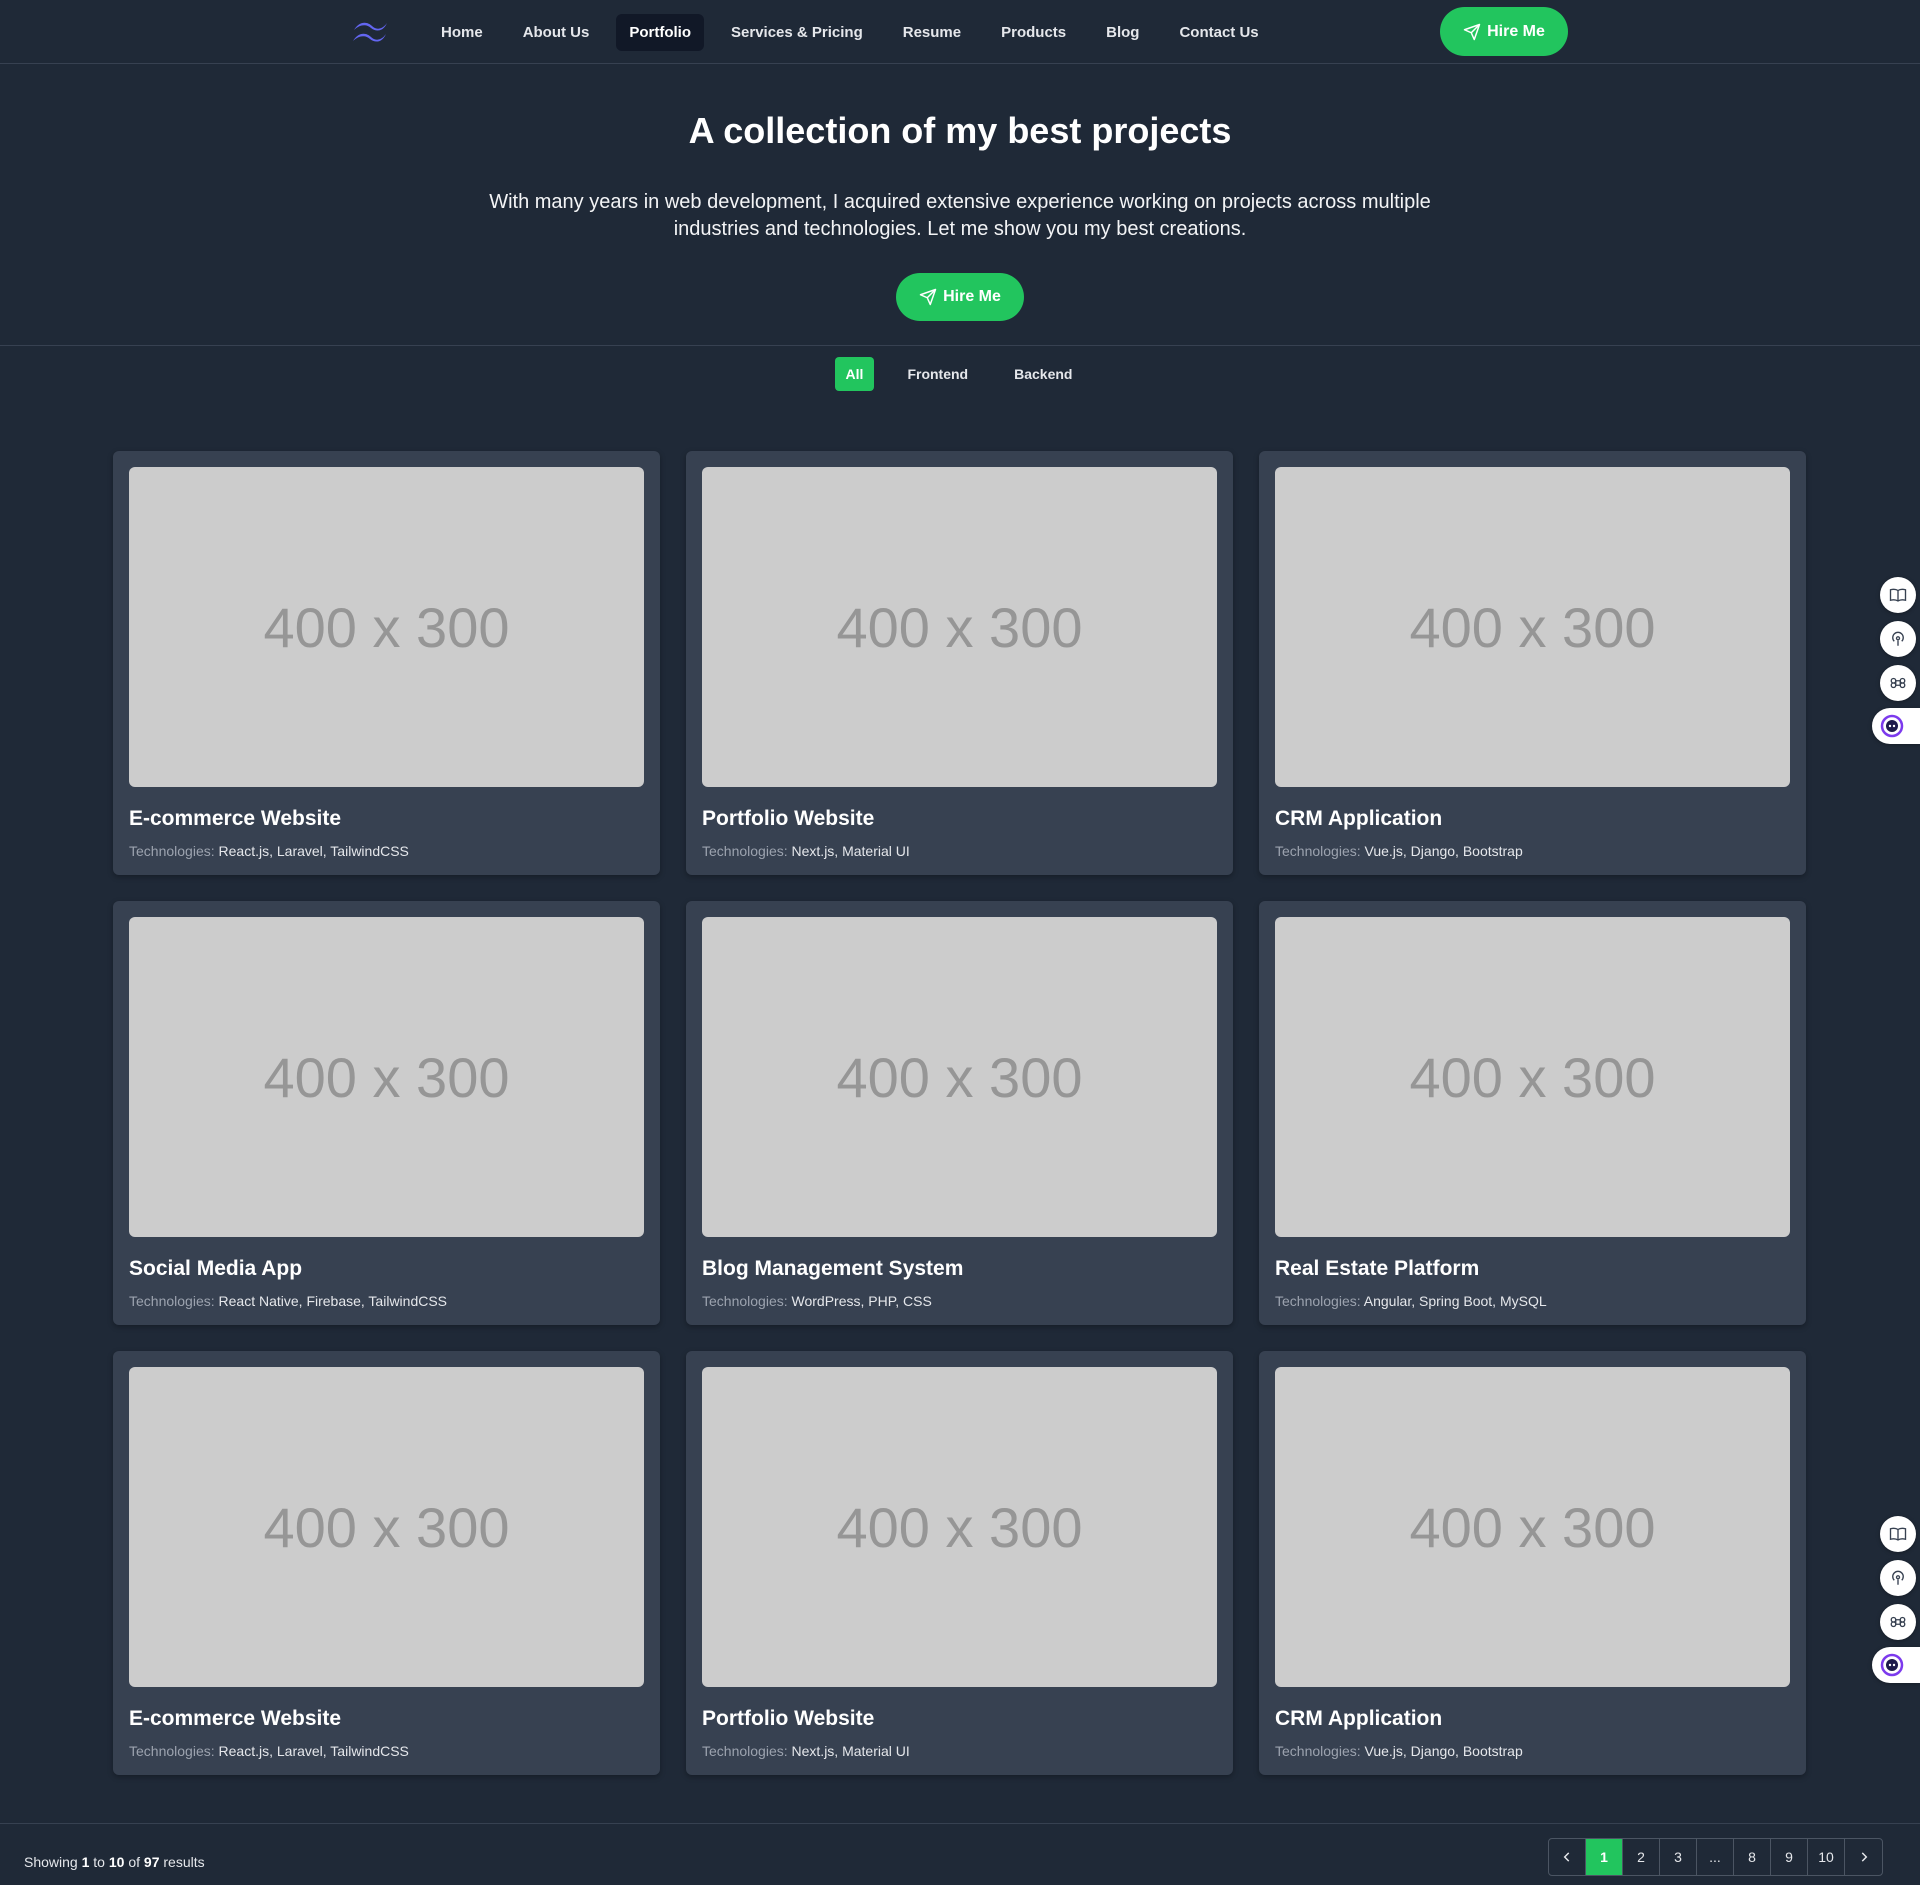 The width and height of the screenshot is (1920, 1885). Describe the element at coordinates (1826, 1857) in the screenshot. I see `page-button-10: 10` at that location.